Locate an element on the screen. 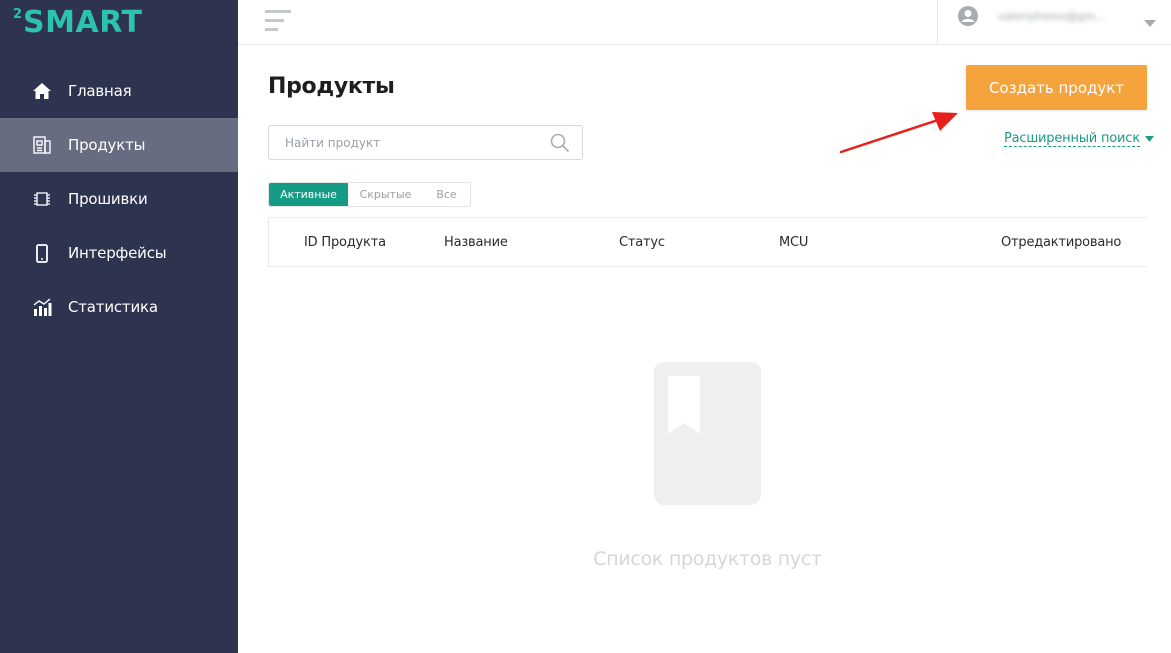  home-icon is located at coordinates (42, 91).